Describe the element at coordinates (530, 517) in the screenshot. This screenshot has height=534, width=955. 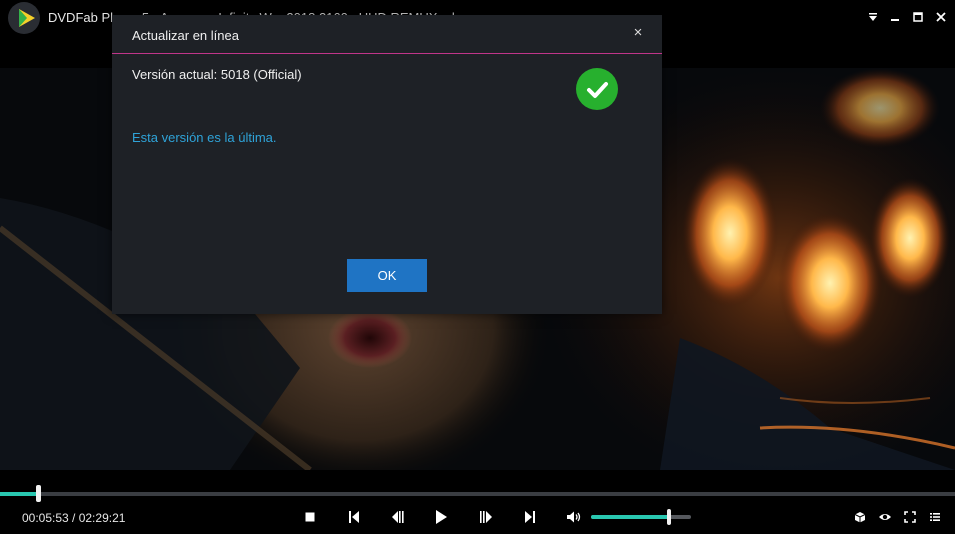
I see `next-chapter-icon` at that location.